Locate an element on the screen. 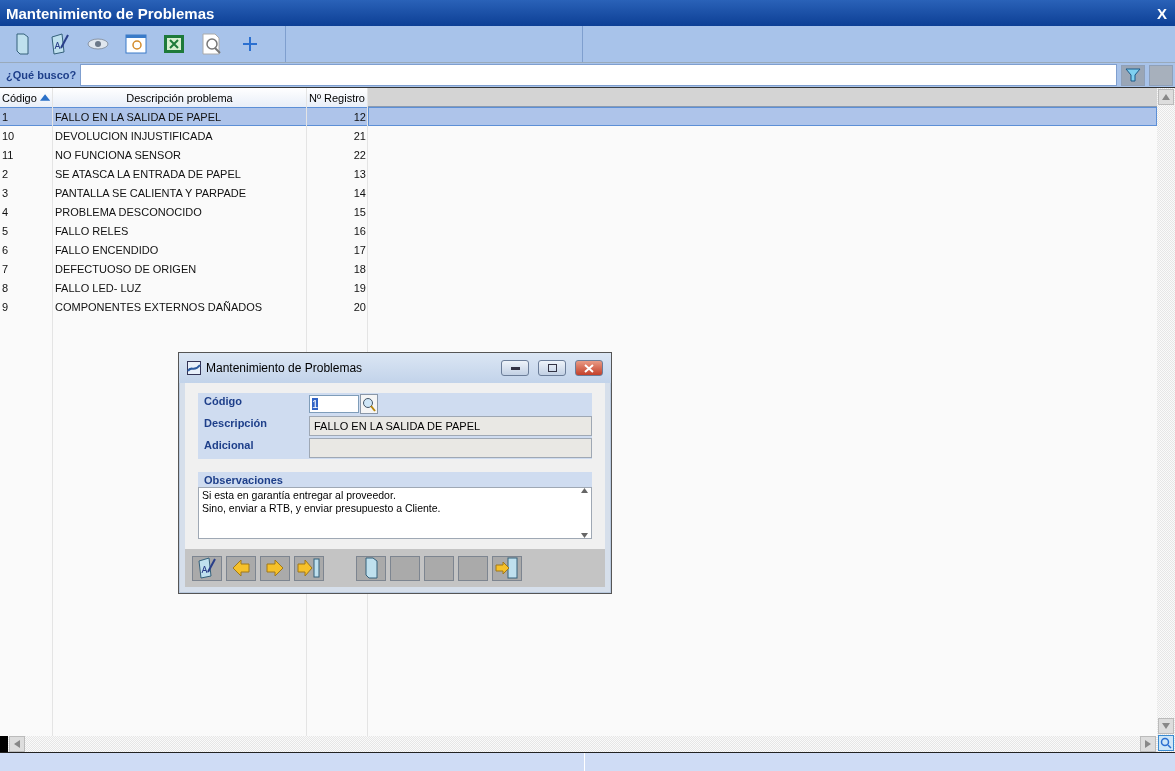 This screenshot has width=1175, height=771. table-cell-text: 20 is located at coordinates (359, 307).